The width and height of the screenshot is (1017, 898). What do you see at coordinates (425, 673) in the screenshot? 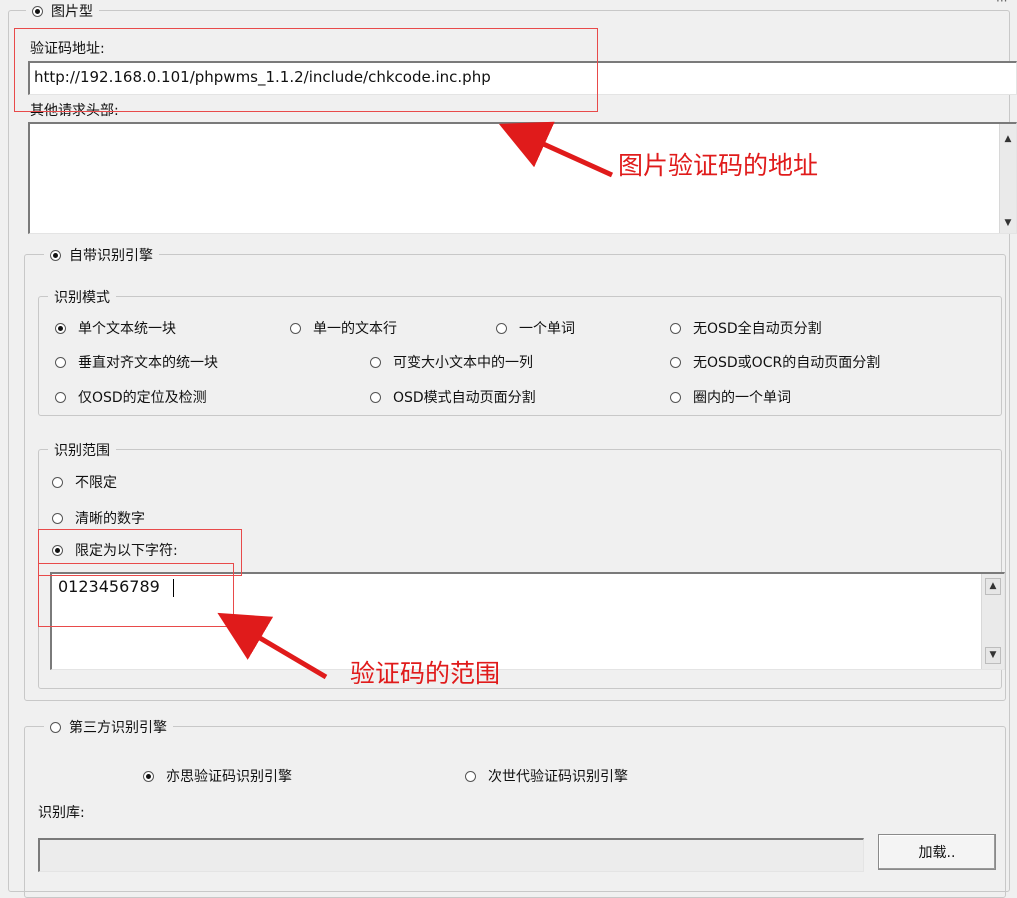
I see `range-annotation: 验证码的范围` at bounding box center [425, 673].